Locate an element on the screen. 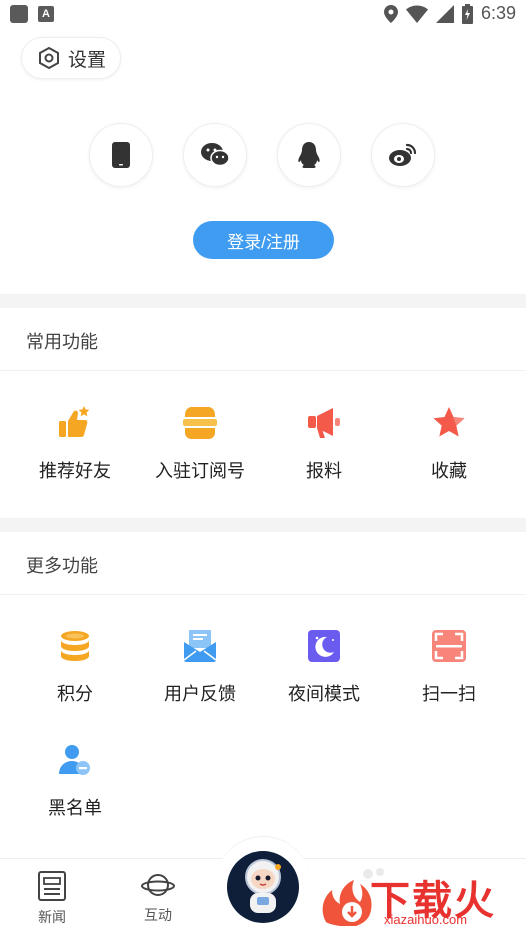 This screenshot has width=526, height=936. points-label: 积分 is located at coordinates (75, 694).